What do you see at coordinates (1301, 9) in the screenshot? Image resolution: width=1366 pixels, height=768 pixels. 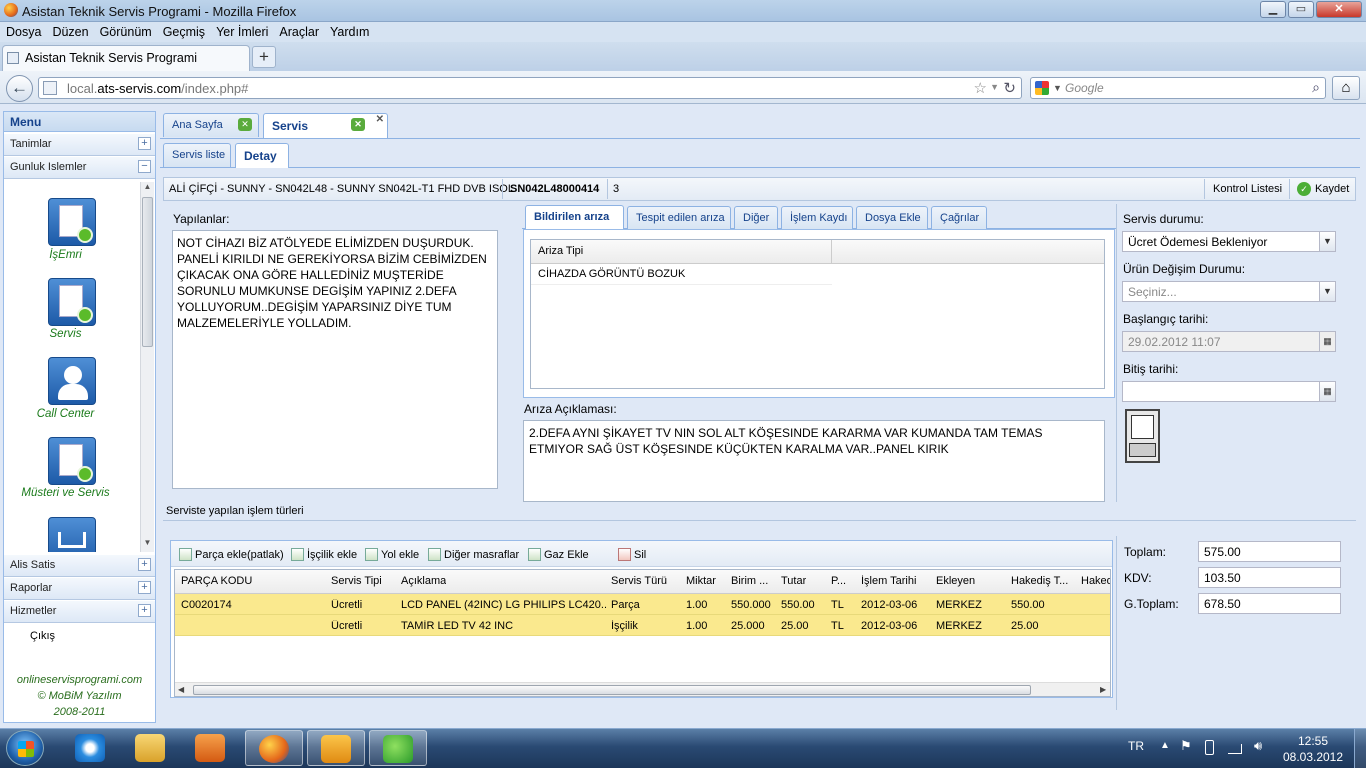 I see `maximize-button: ▭` at bounding box center [1301, 9].